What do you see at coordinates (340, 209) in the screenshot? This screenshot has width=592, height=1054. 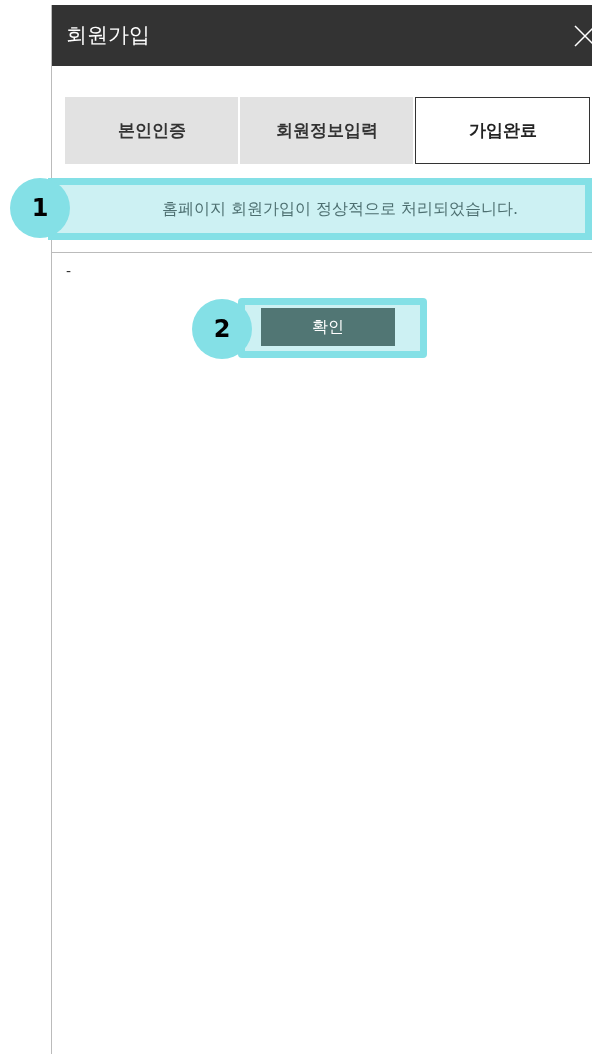 I see `success-message: 홈페이지 회원가입이 정상적으로 처리되었습니다.` at bounding box center [340, 209].